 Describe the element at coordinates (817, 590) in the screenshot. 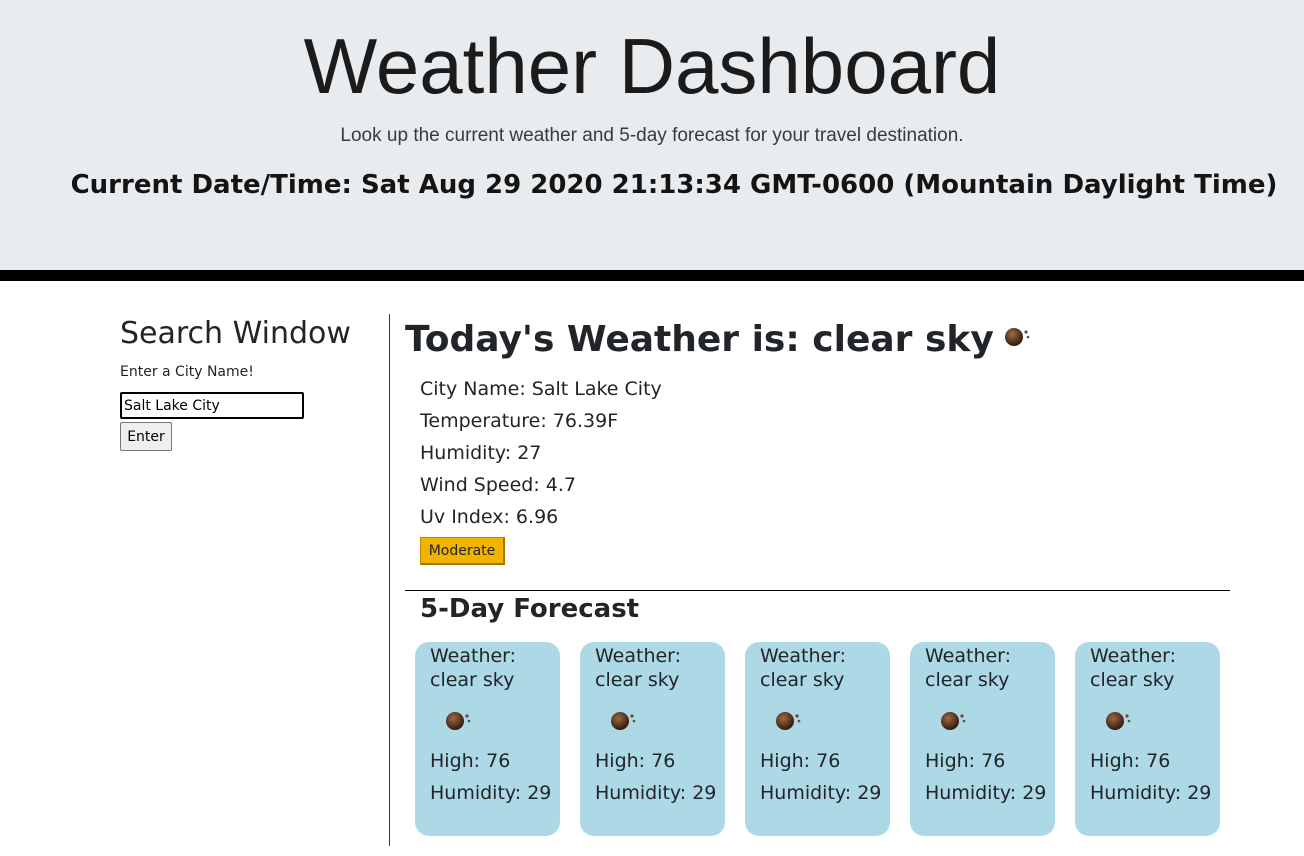

I see `forecast-divider` at that location.